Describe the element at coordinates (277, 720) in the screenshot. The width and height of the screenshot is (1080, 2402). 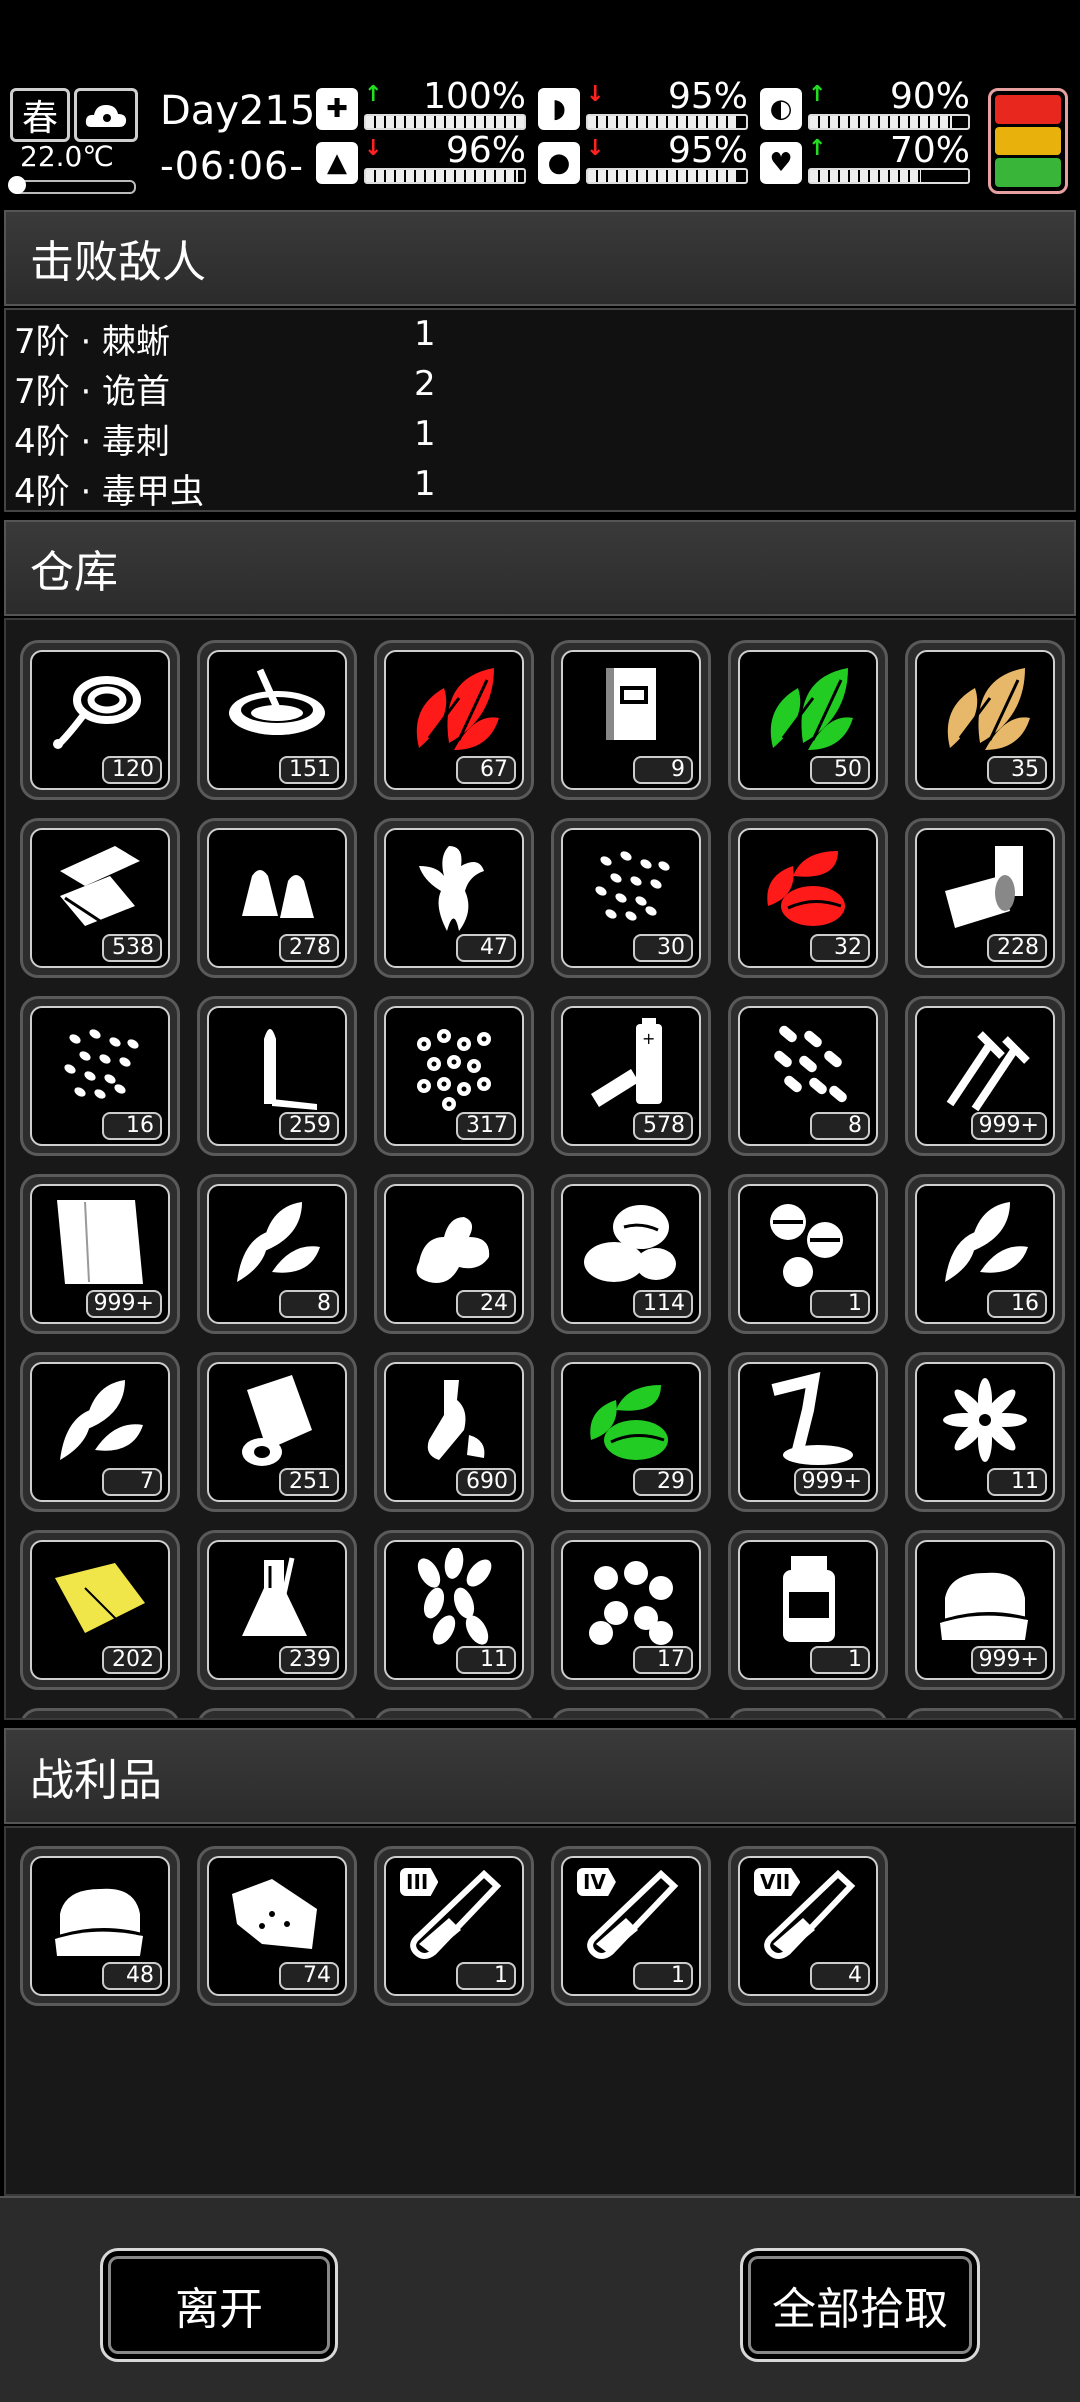
I see `storage-slot: 151` at that location.